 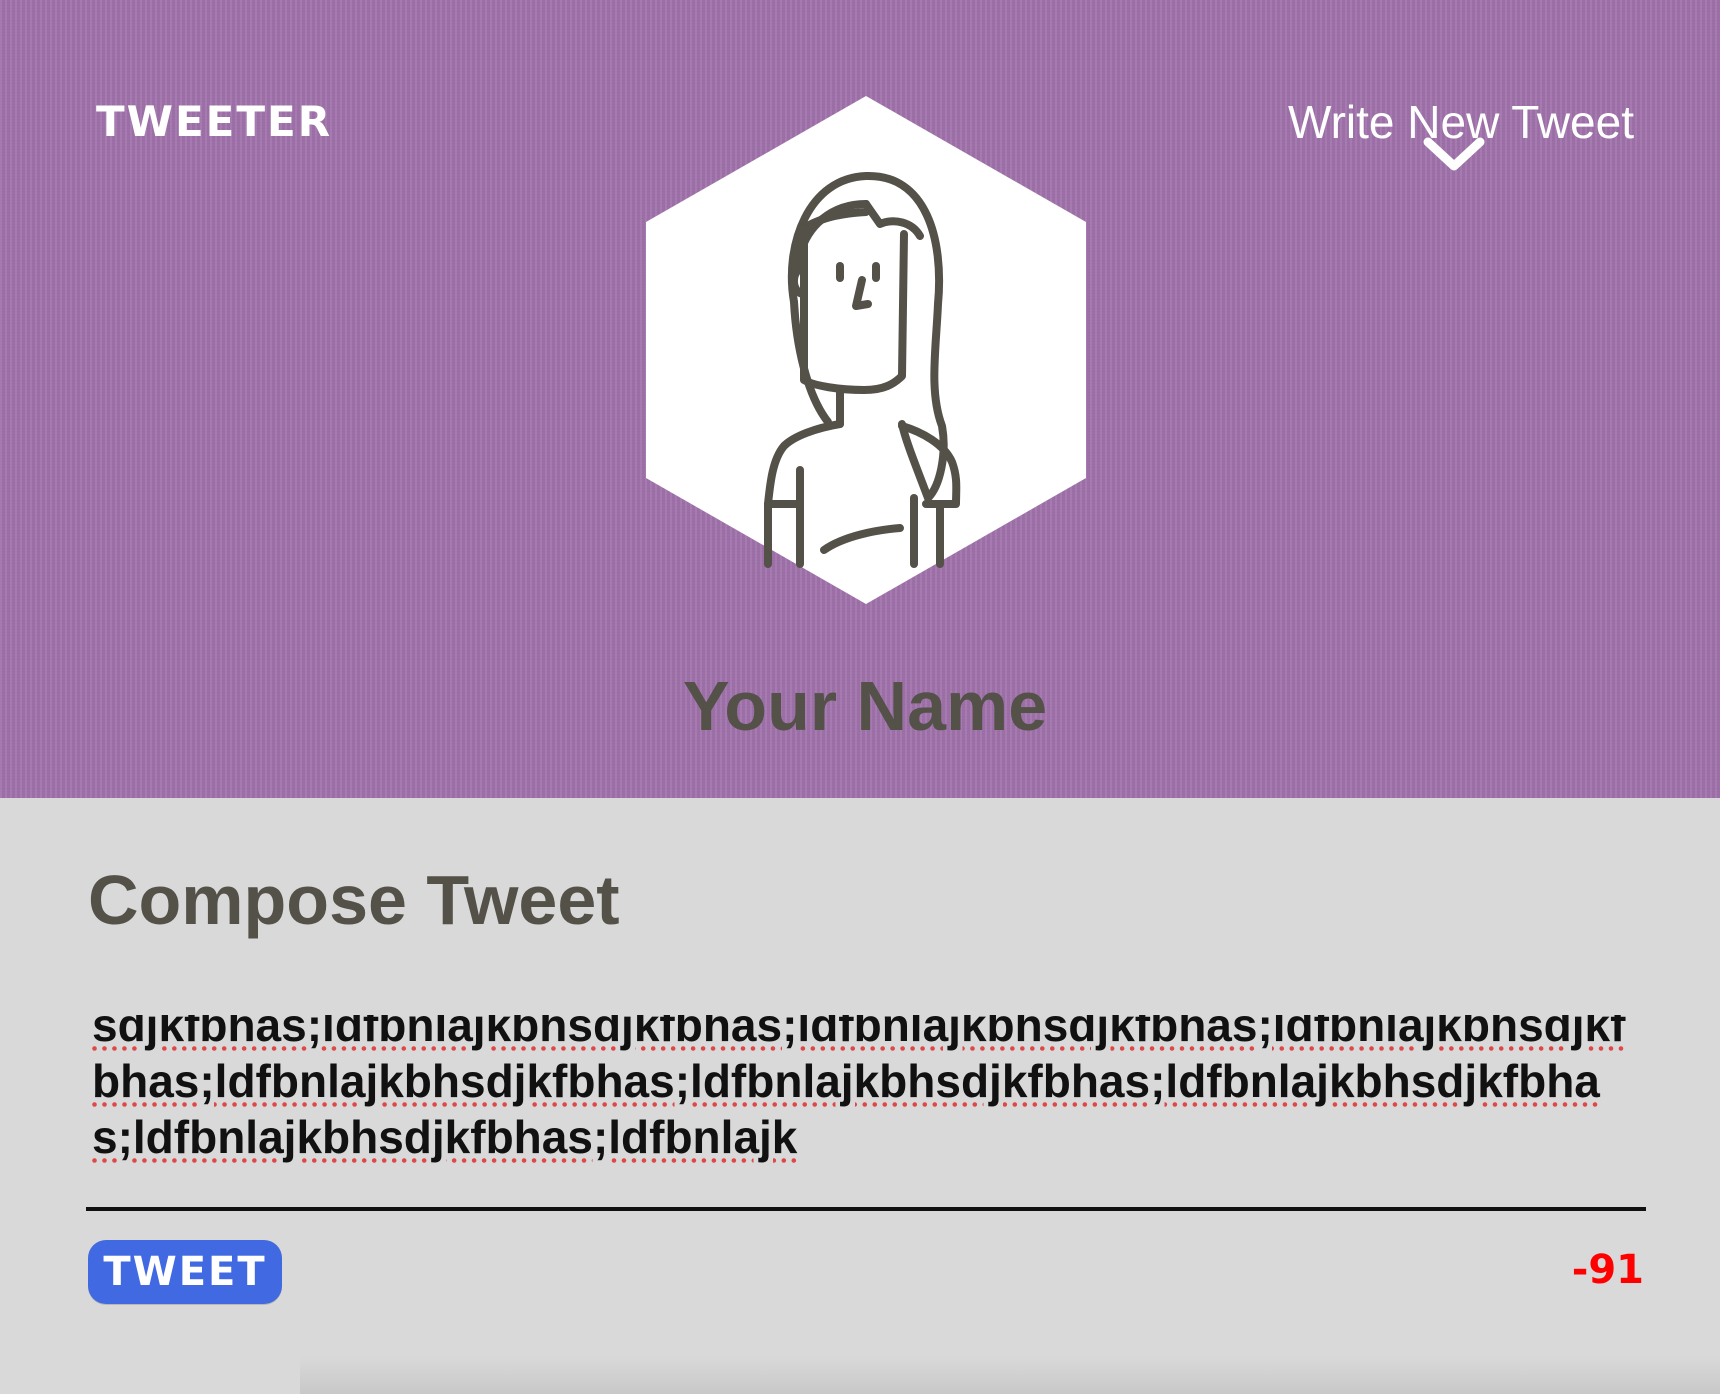 What do you see at coordinates (214, 122) in the screenshot?
I see `app-logo: TWEETER` at bounding box center [214, 122].